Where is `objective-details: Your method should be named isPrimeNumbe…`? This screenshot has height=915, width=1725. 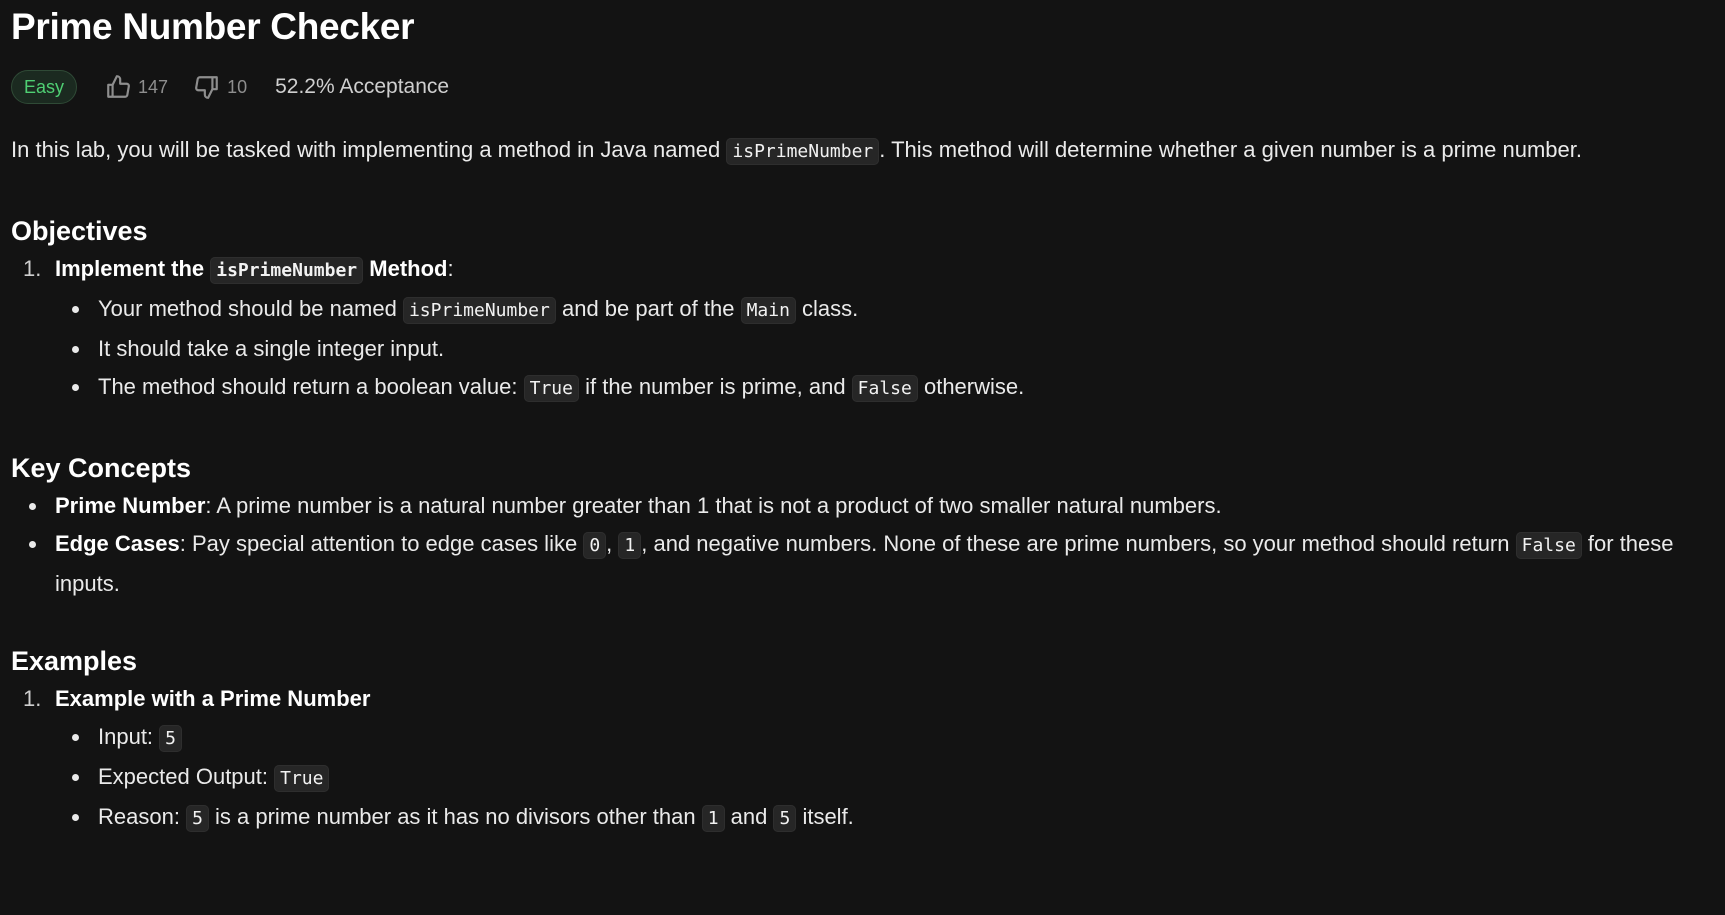
objective-details: Your method should be named isPrimeNumbe… is located at coordinates (884, 349).